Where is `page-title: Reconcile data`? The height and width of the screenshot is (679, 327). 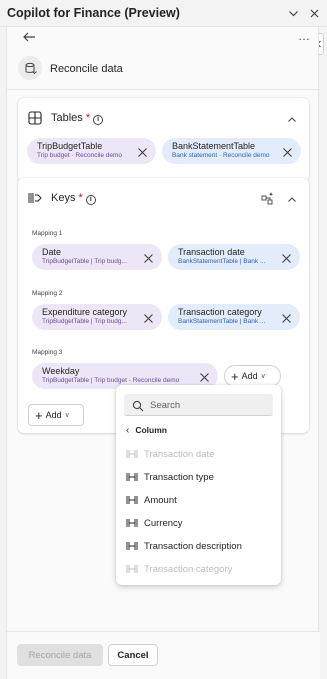 page-title: Reconcile data is located at coordinates (86, 69).